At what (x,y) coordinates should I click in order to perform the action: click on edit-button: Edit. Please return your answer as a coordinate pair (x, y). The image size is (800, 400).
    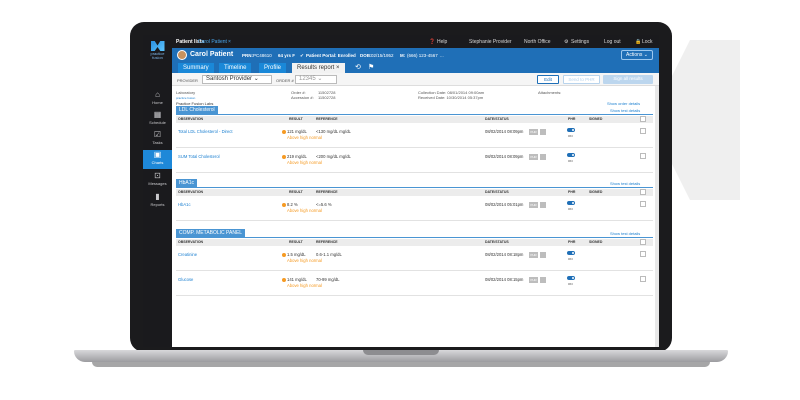
    Looking at the image, I should click on (548, 79).